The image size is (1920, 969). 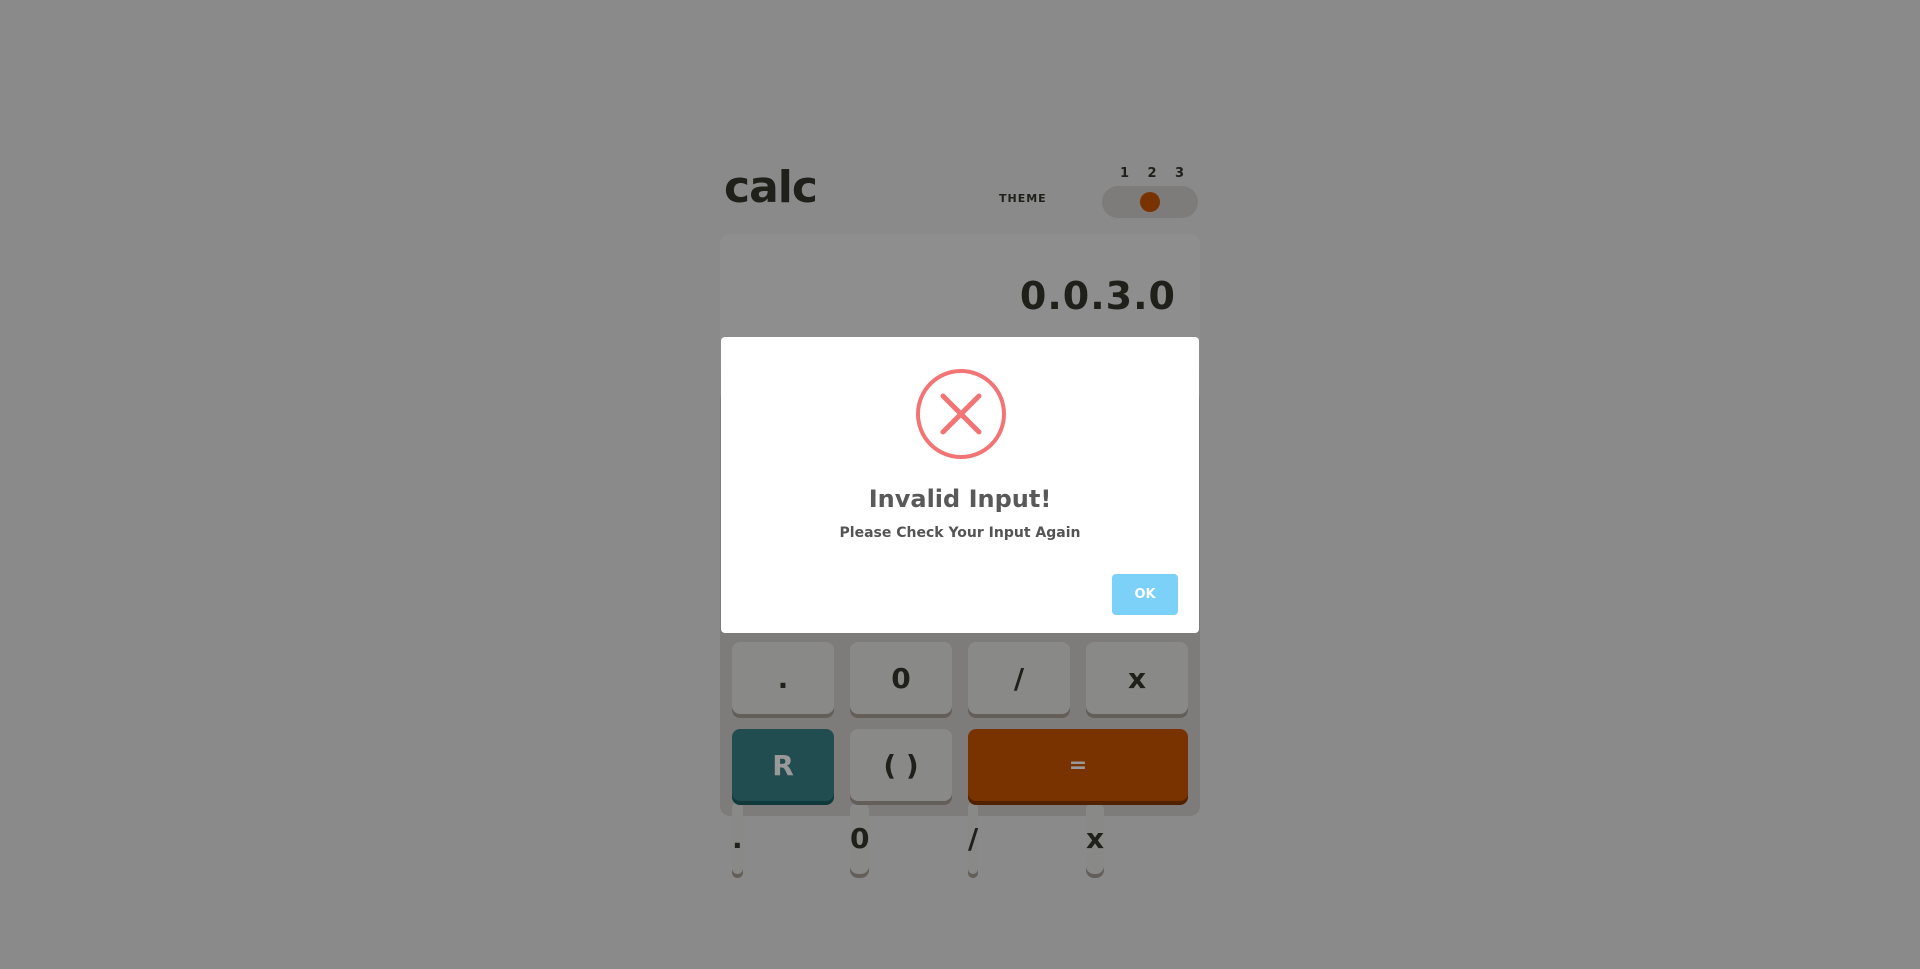 I want to click on error-x-icon, so click(x=961, y=414).